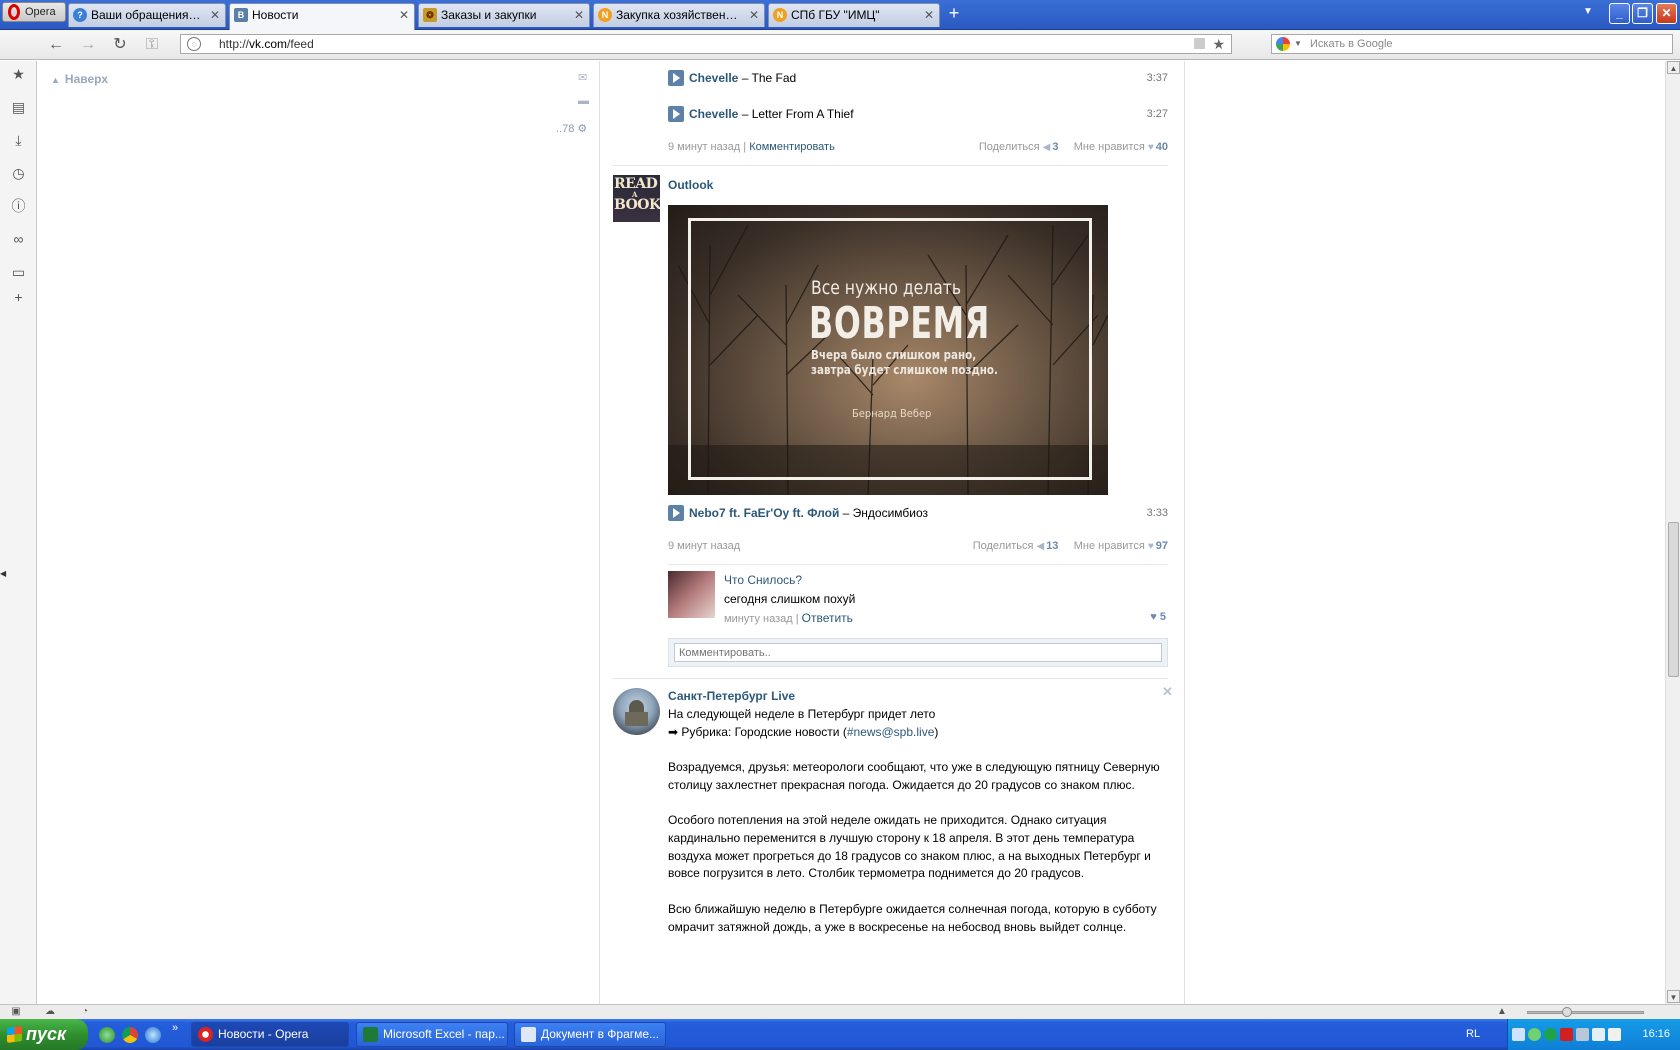 This screenshot has width=1680, height=1050. What do you see at coordinates (706, 44) in the screenshot?
I see `address-bar: ◌ http://vk.com/feed ★` at bounding box center [706, 44].